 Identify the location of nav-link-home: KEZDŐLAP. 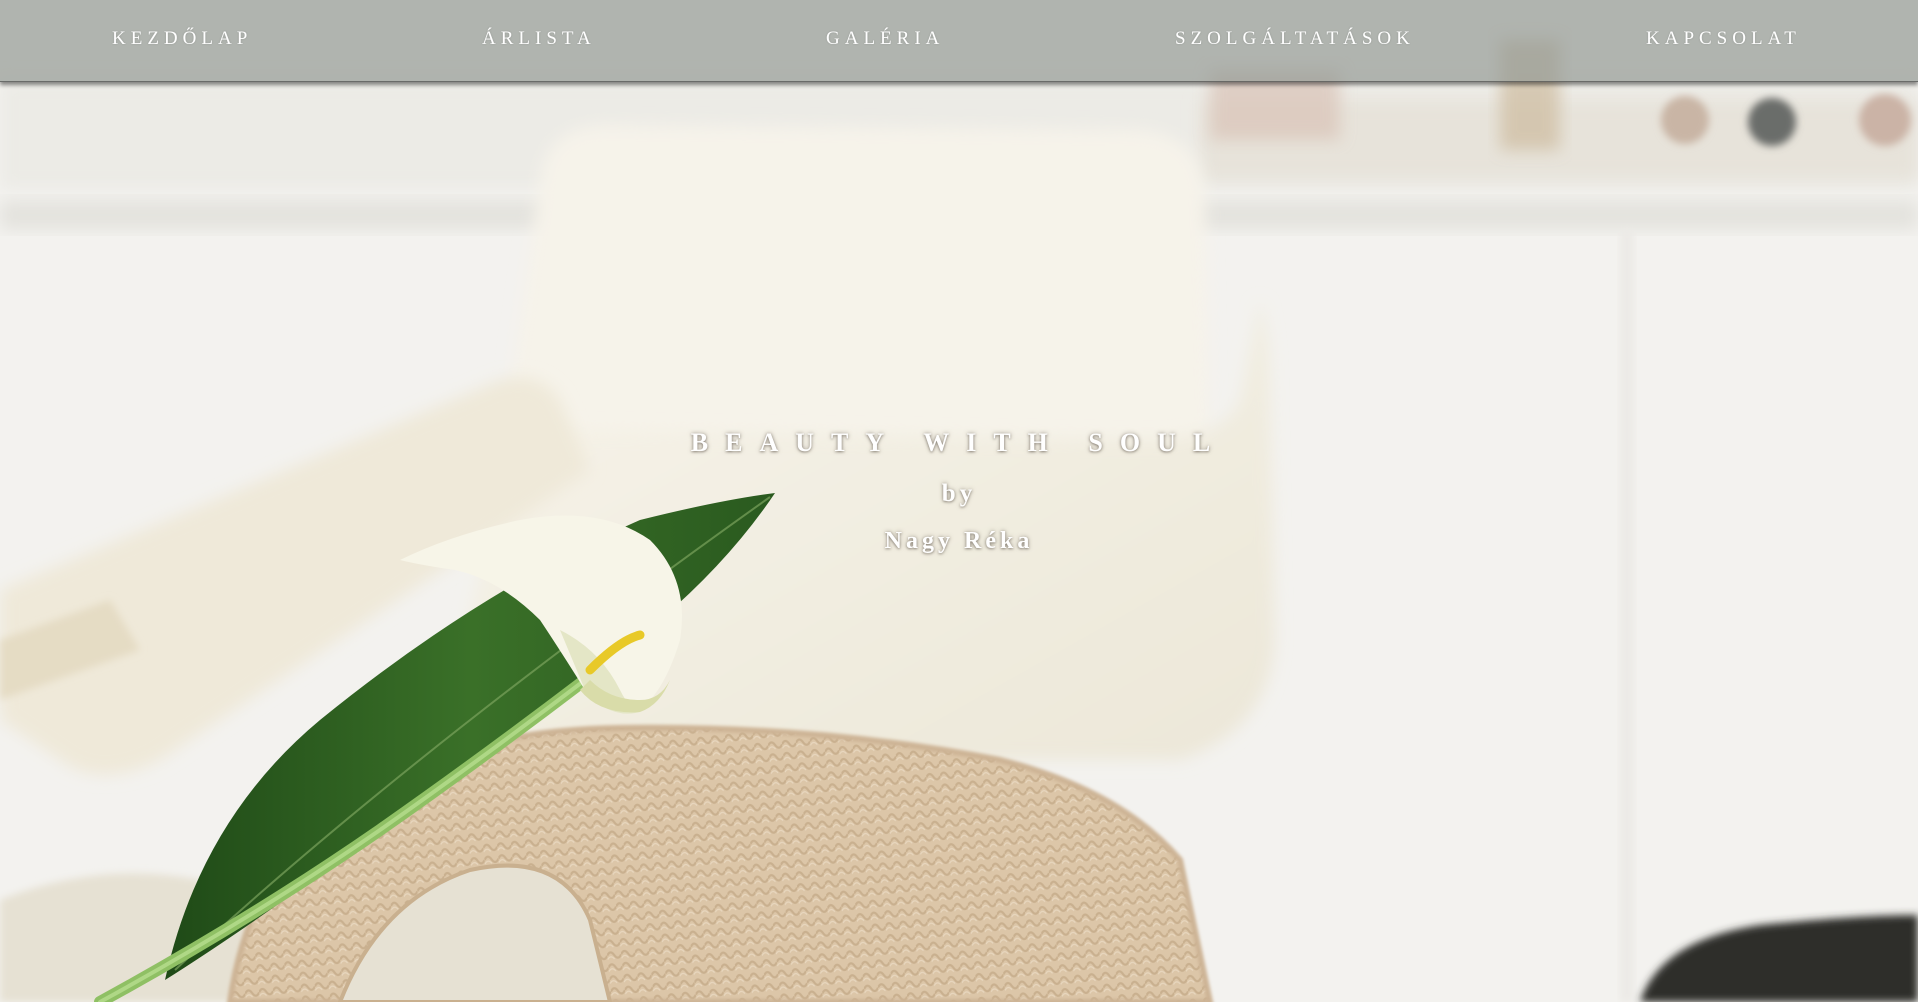
(182, 39).